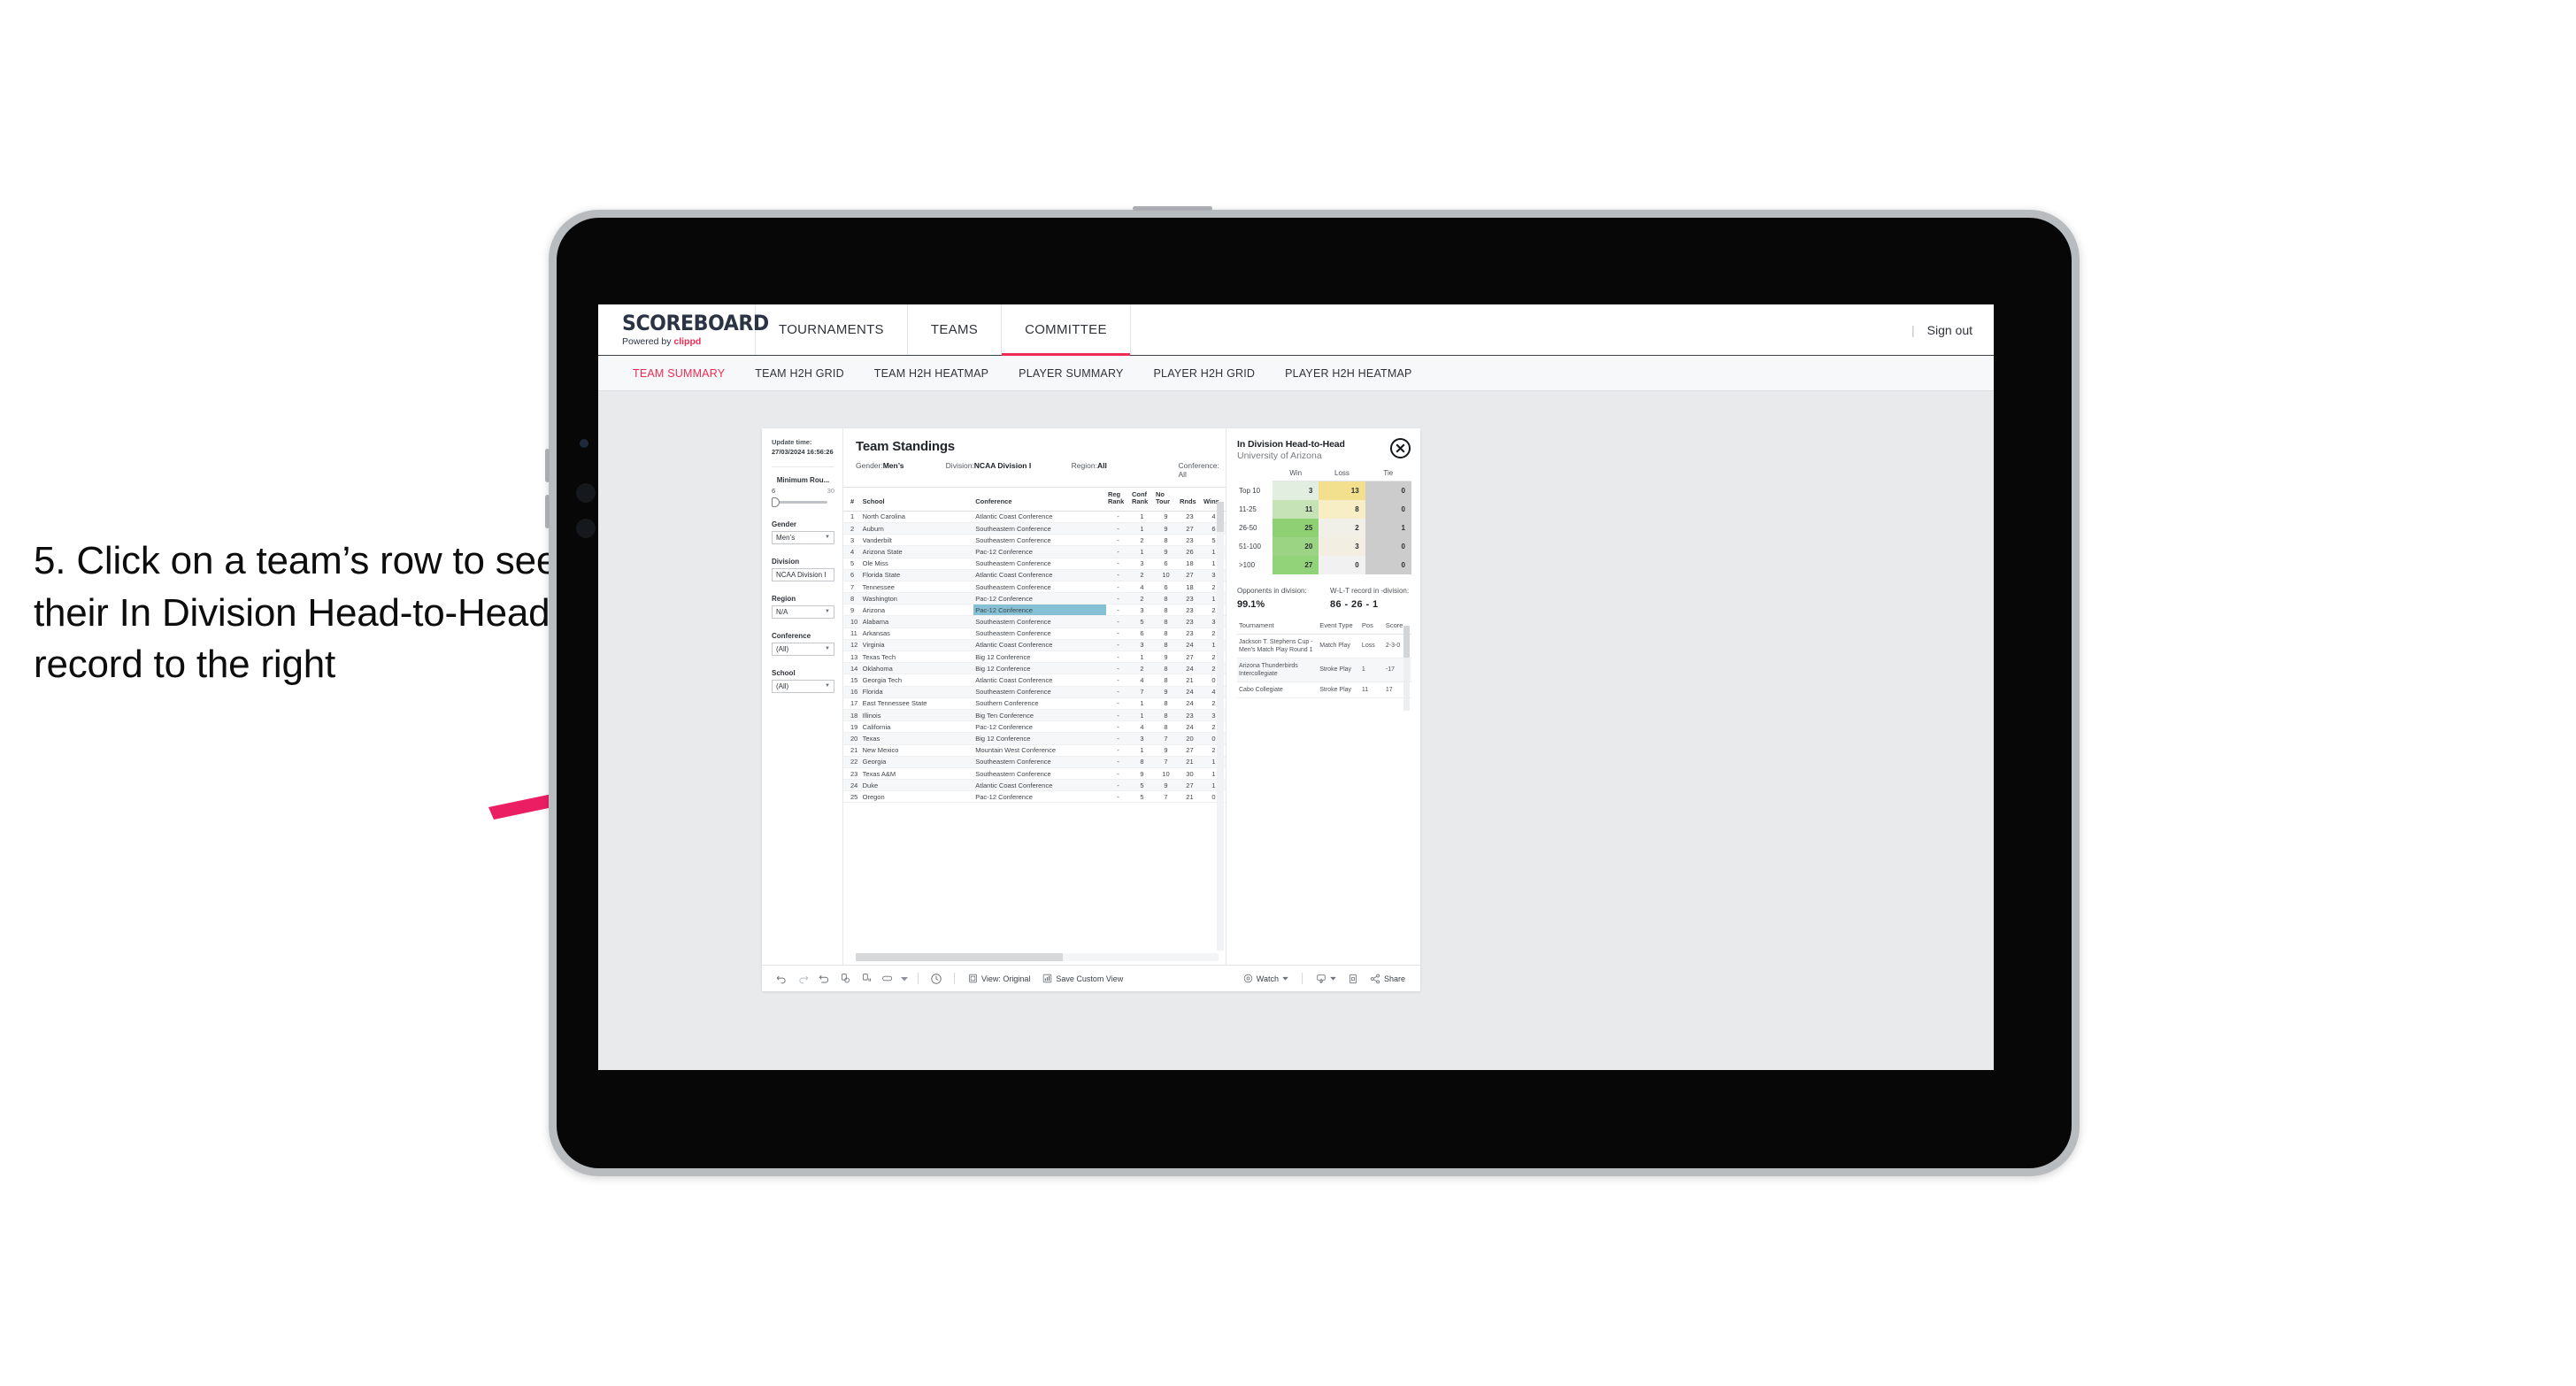 The width and height of the screenshot is (2576, 1386). Describe the element at coordinates (917, 786) in the screenshot. I see `school-cell: Duke` at that location.